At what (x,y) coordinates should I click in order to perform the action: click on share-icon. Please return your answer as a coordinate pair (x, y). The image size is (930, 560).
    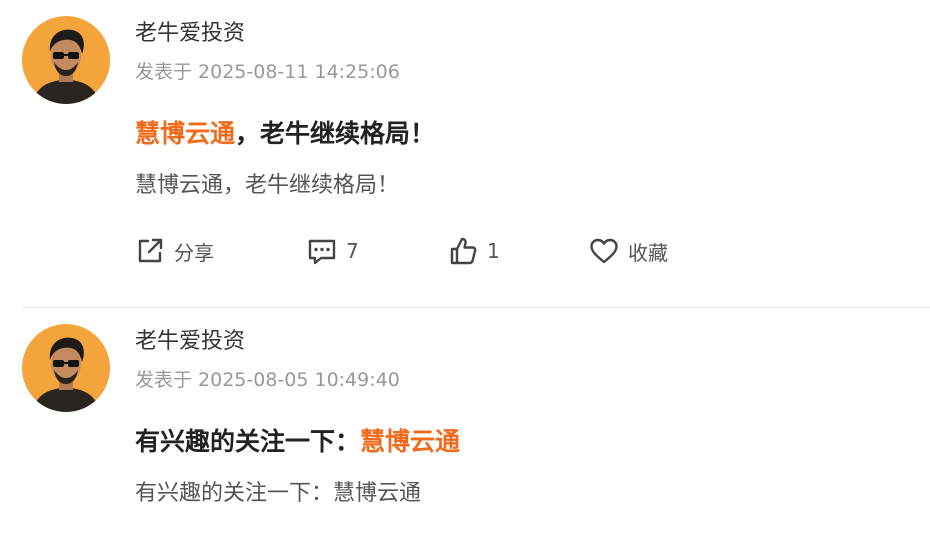
    Looking at the image, I should click on (150, 250).